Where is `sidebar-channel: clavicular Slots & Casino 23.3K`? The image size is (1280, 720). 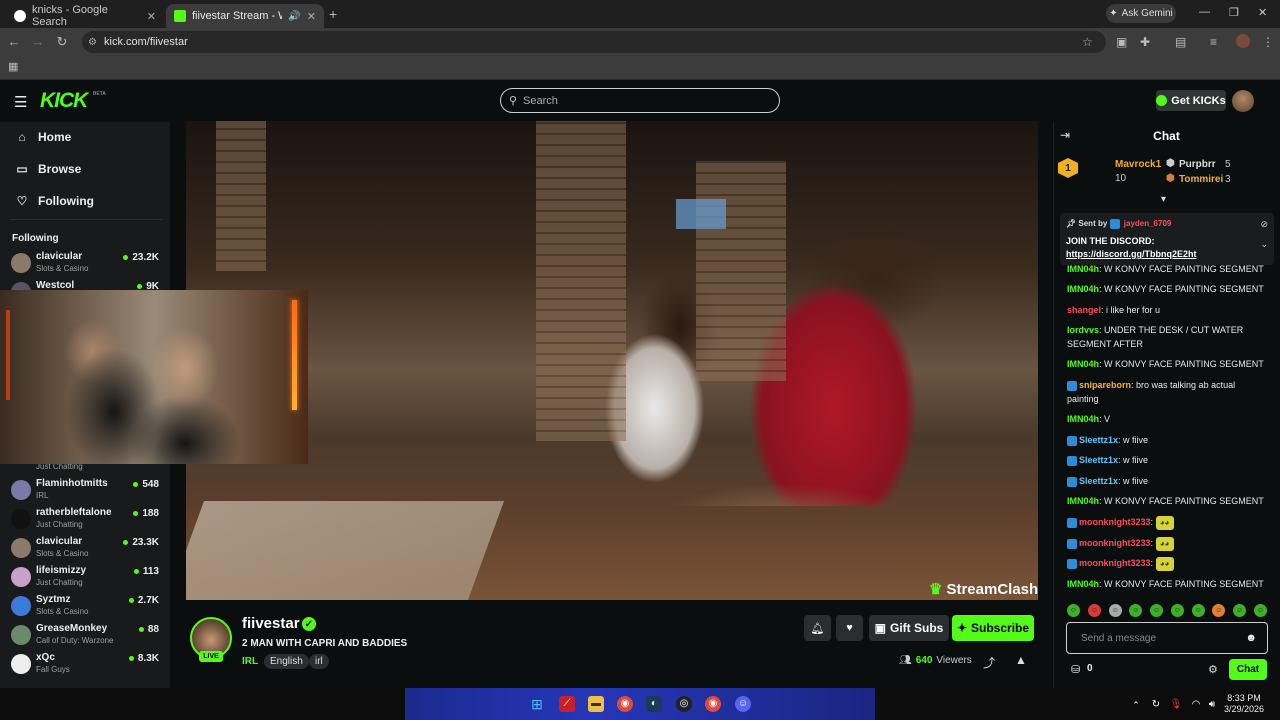 sidebar-channel: clavicular Slots & Casino 23.3K is located at coordinates (86, 548).